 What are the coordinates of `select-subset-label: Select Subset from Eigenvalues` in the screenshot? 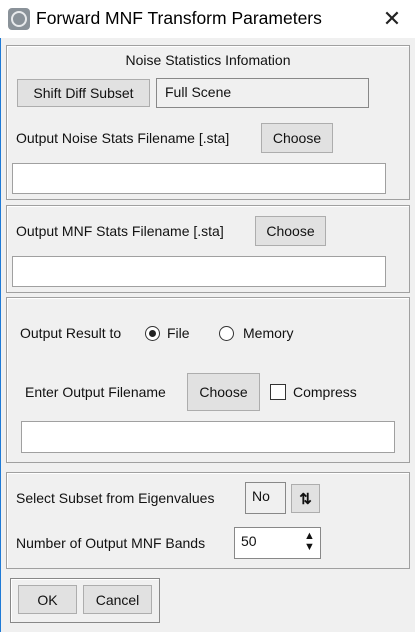 It's located at (115, 498).